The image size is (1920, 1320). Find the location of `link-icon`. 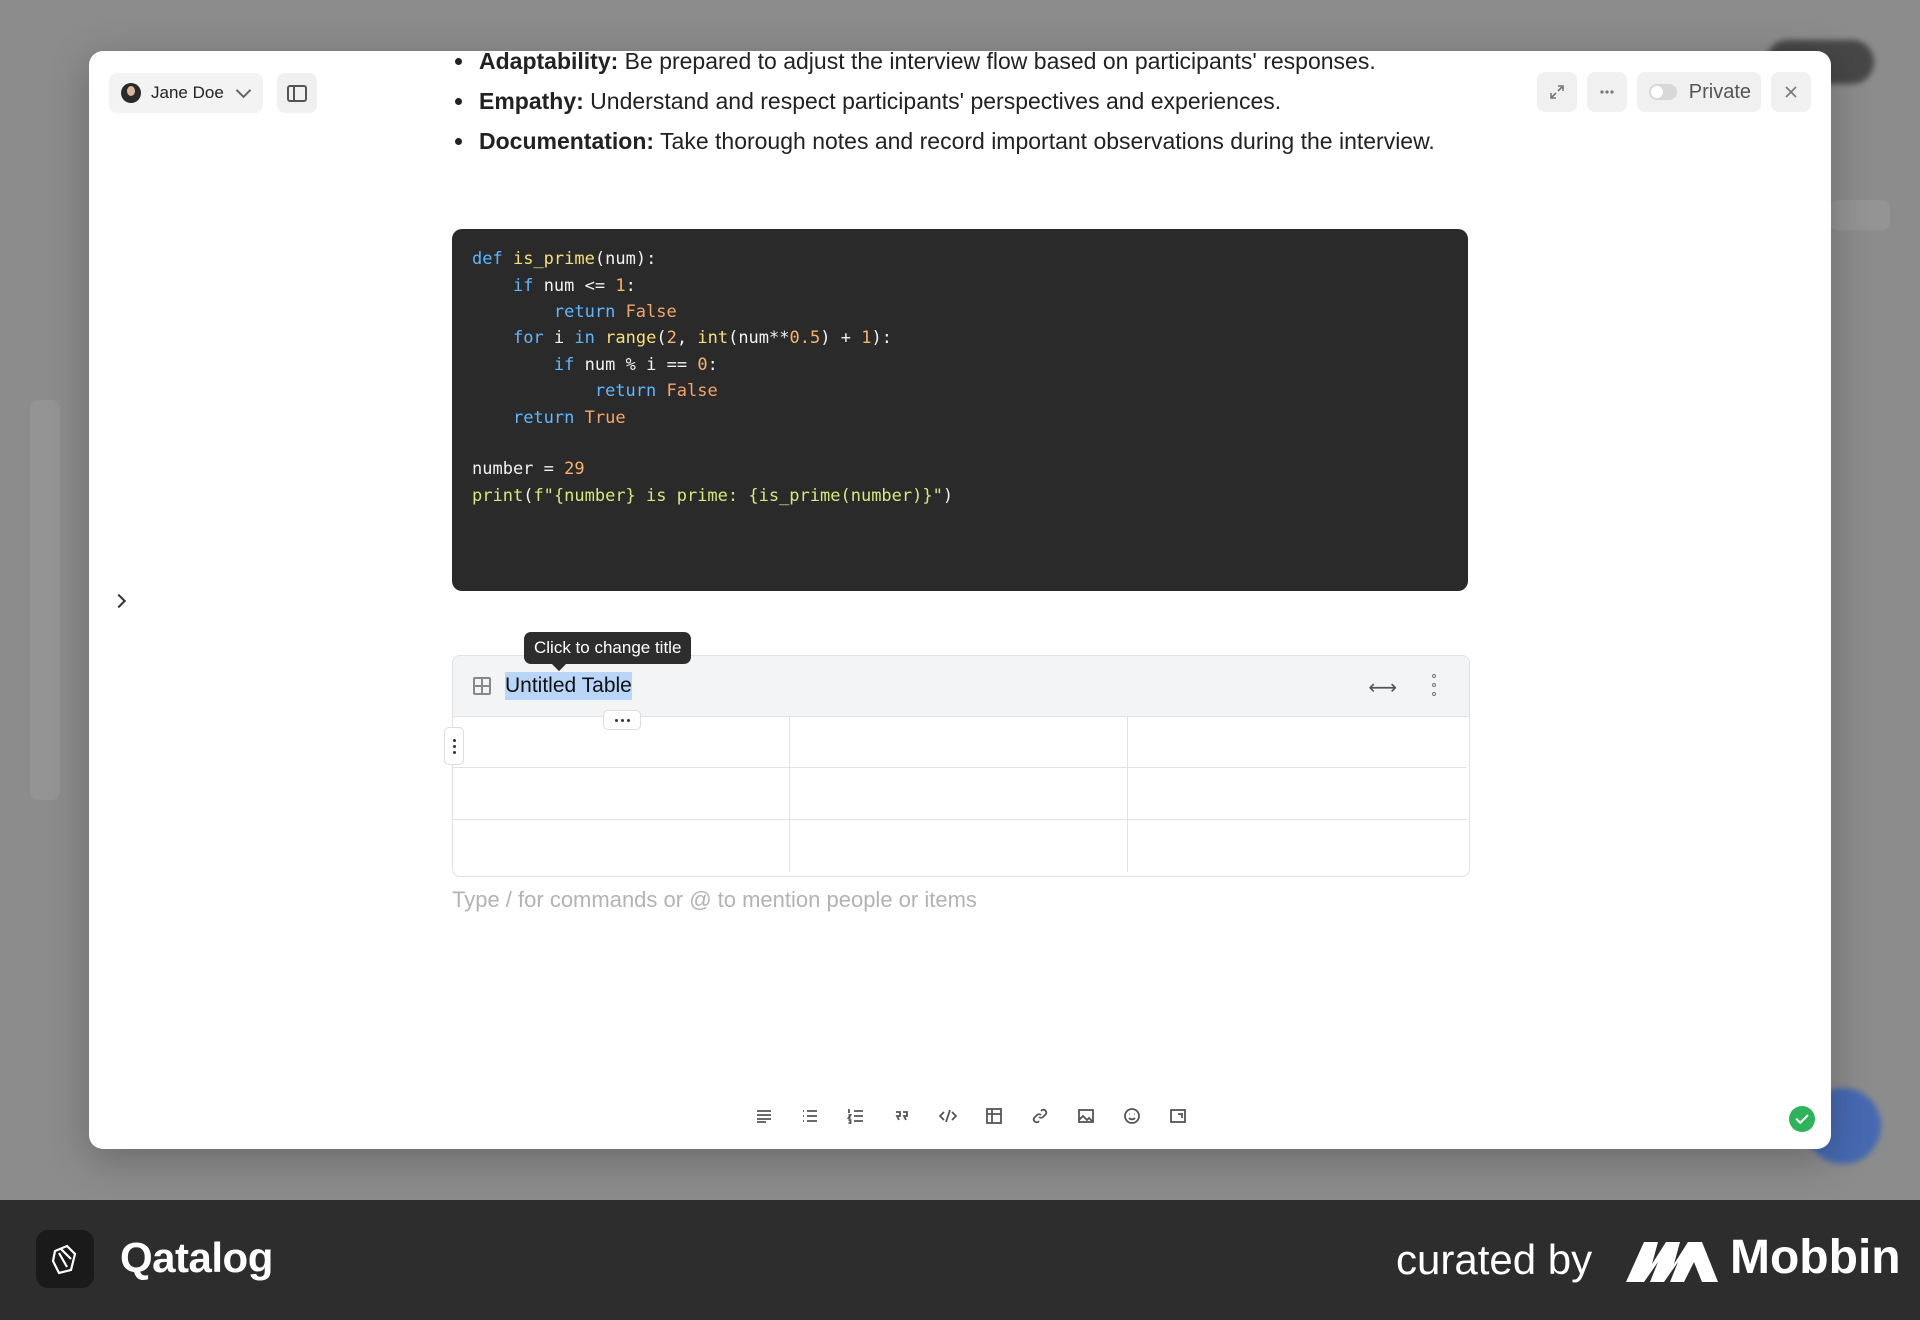

link-icon is located at coordinates (1040, 1116).